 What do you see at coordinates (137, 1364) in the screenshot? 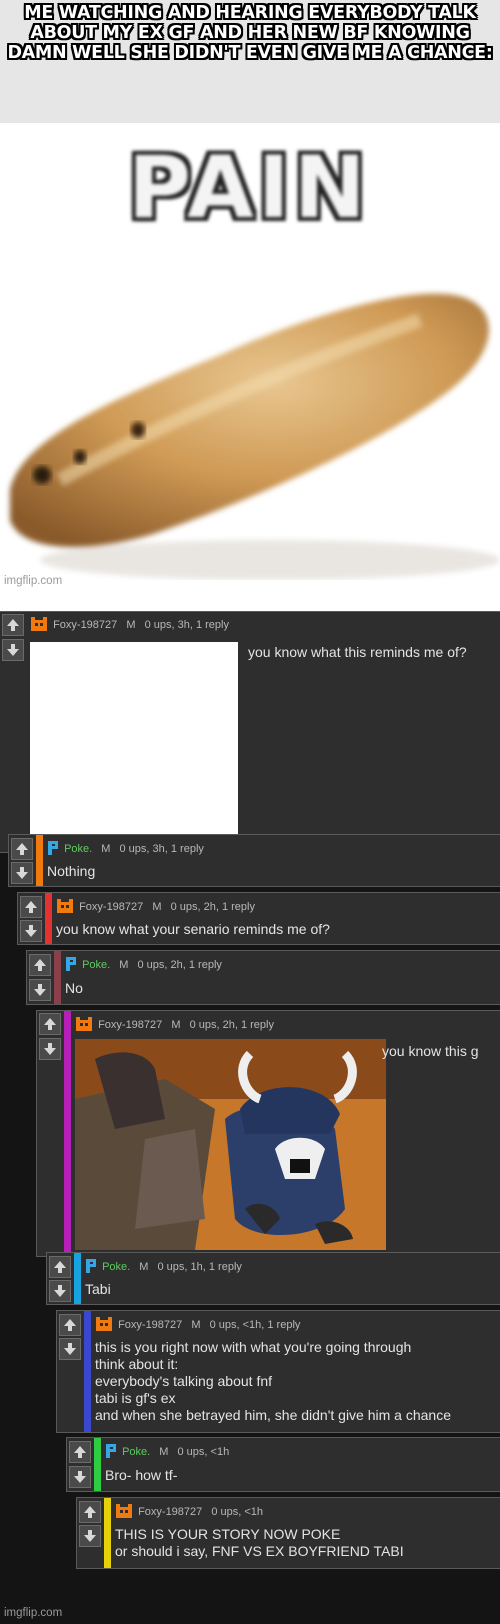
I see `comment-line: think about it:` at bounding box center [137, 1364].